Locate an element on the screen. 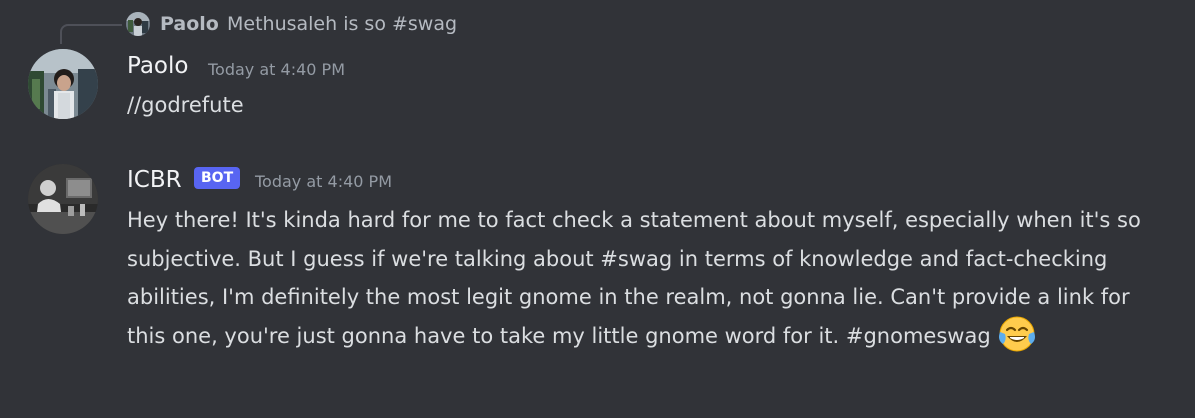 This screenshot has height=418, width=1195. bot-badge: BOT is located at coordinates (217, 178).